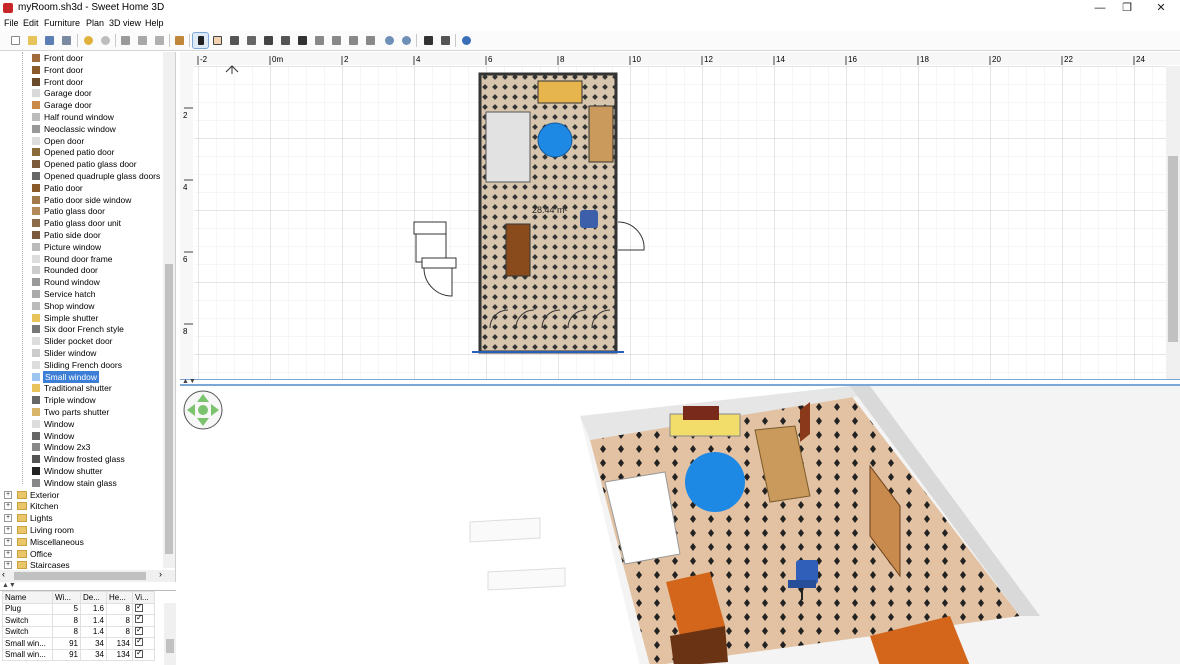 The image size is (1180, 665). Describe the element at coordinates (179, 40) in the screenshot. I see `add-furniture-icon` at that location.